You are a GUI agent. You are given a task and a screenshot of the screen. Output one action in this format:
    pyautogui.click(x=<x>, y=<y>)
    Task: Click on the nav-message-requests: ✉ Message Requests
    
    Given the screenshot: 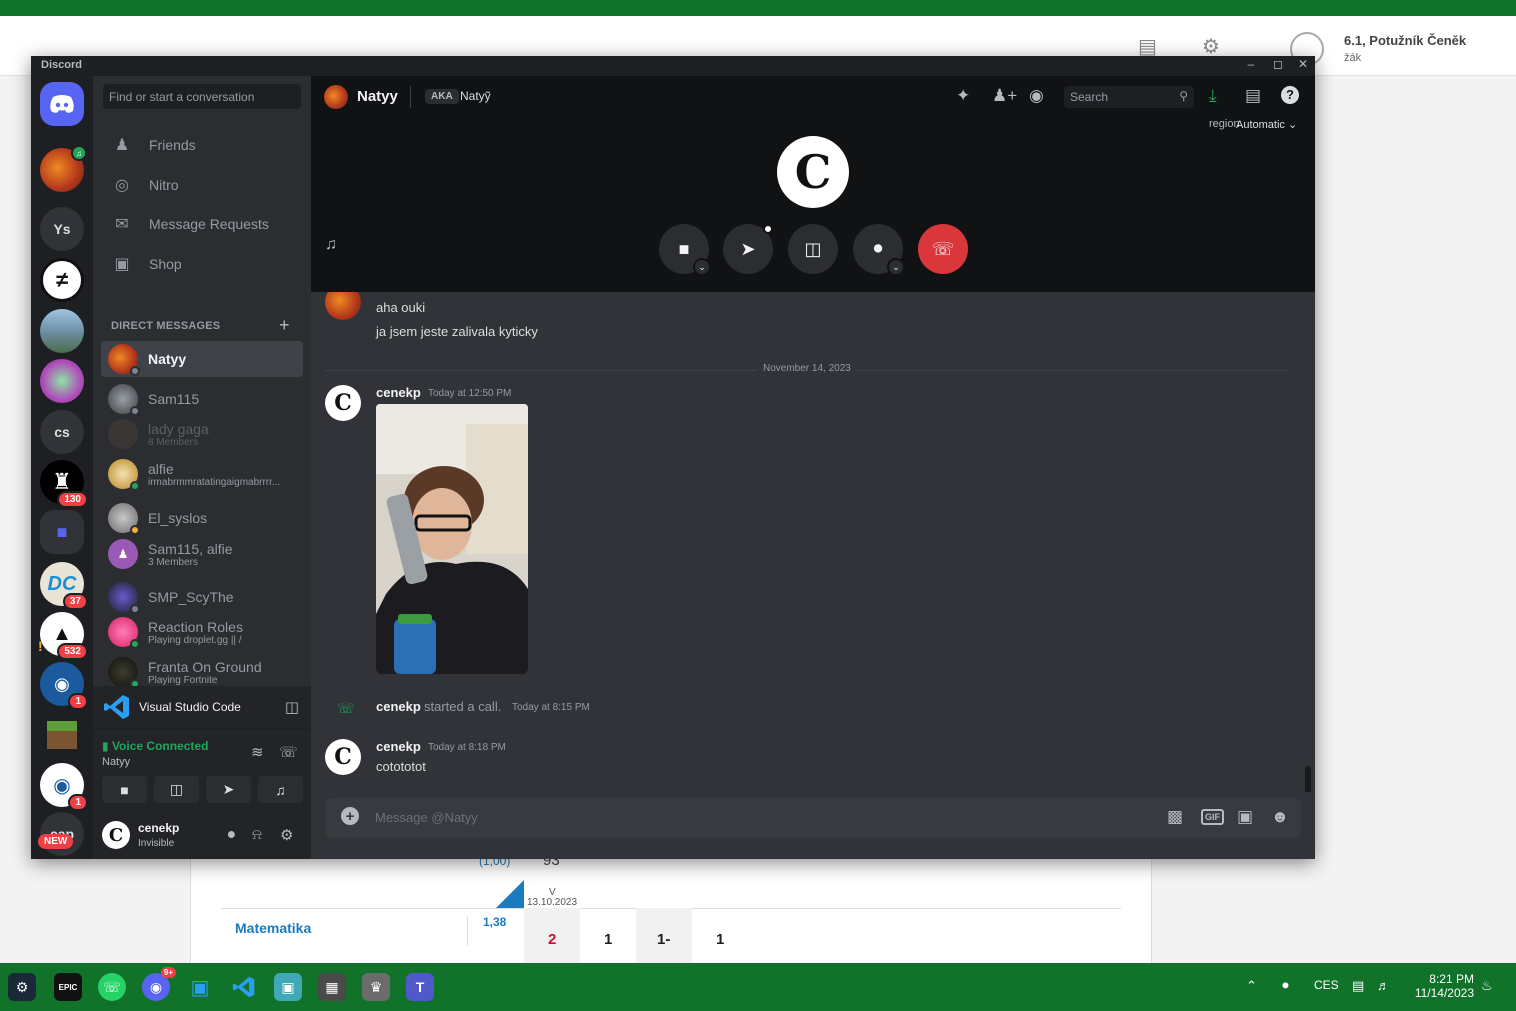 What is the action you would take?
    pyautogui.click(x=202, y=224)
    